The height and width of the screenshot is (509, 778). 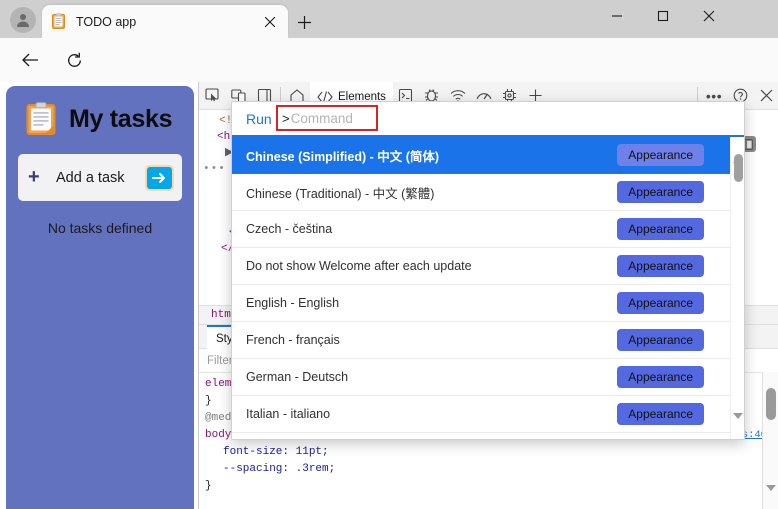 I want to click on reload-button, so click(x=74, y=60).